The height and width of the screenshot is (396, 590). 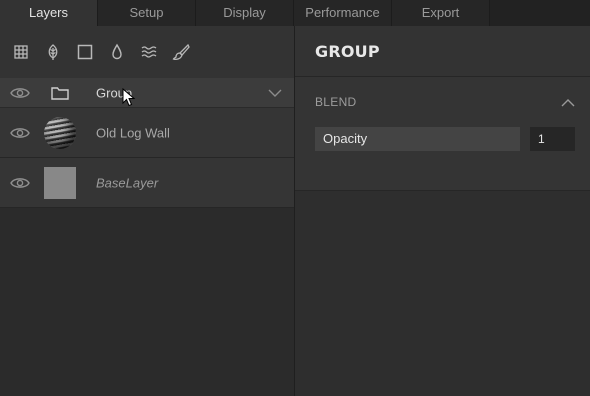 What do you see at coordinates (336, 102) in the screenshot?
I see `blend-section-title: BLEND` at bounding box center [336, 102].